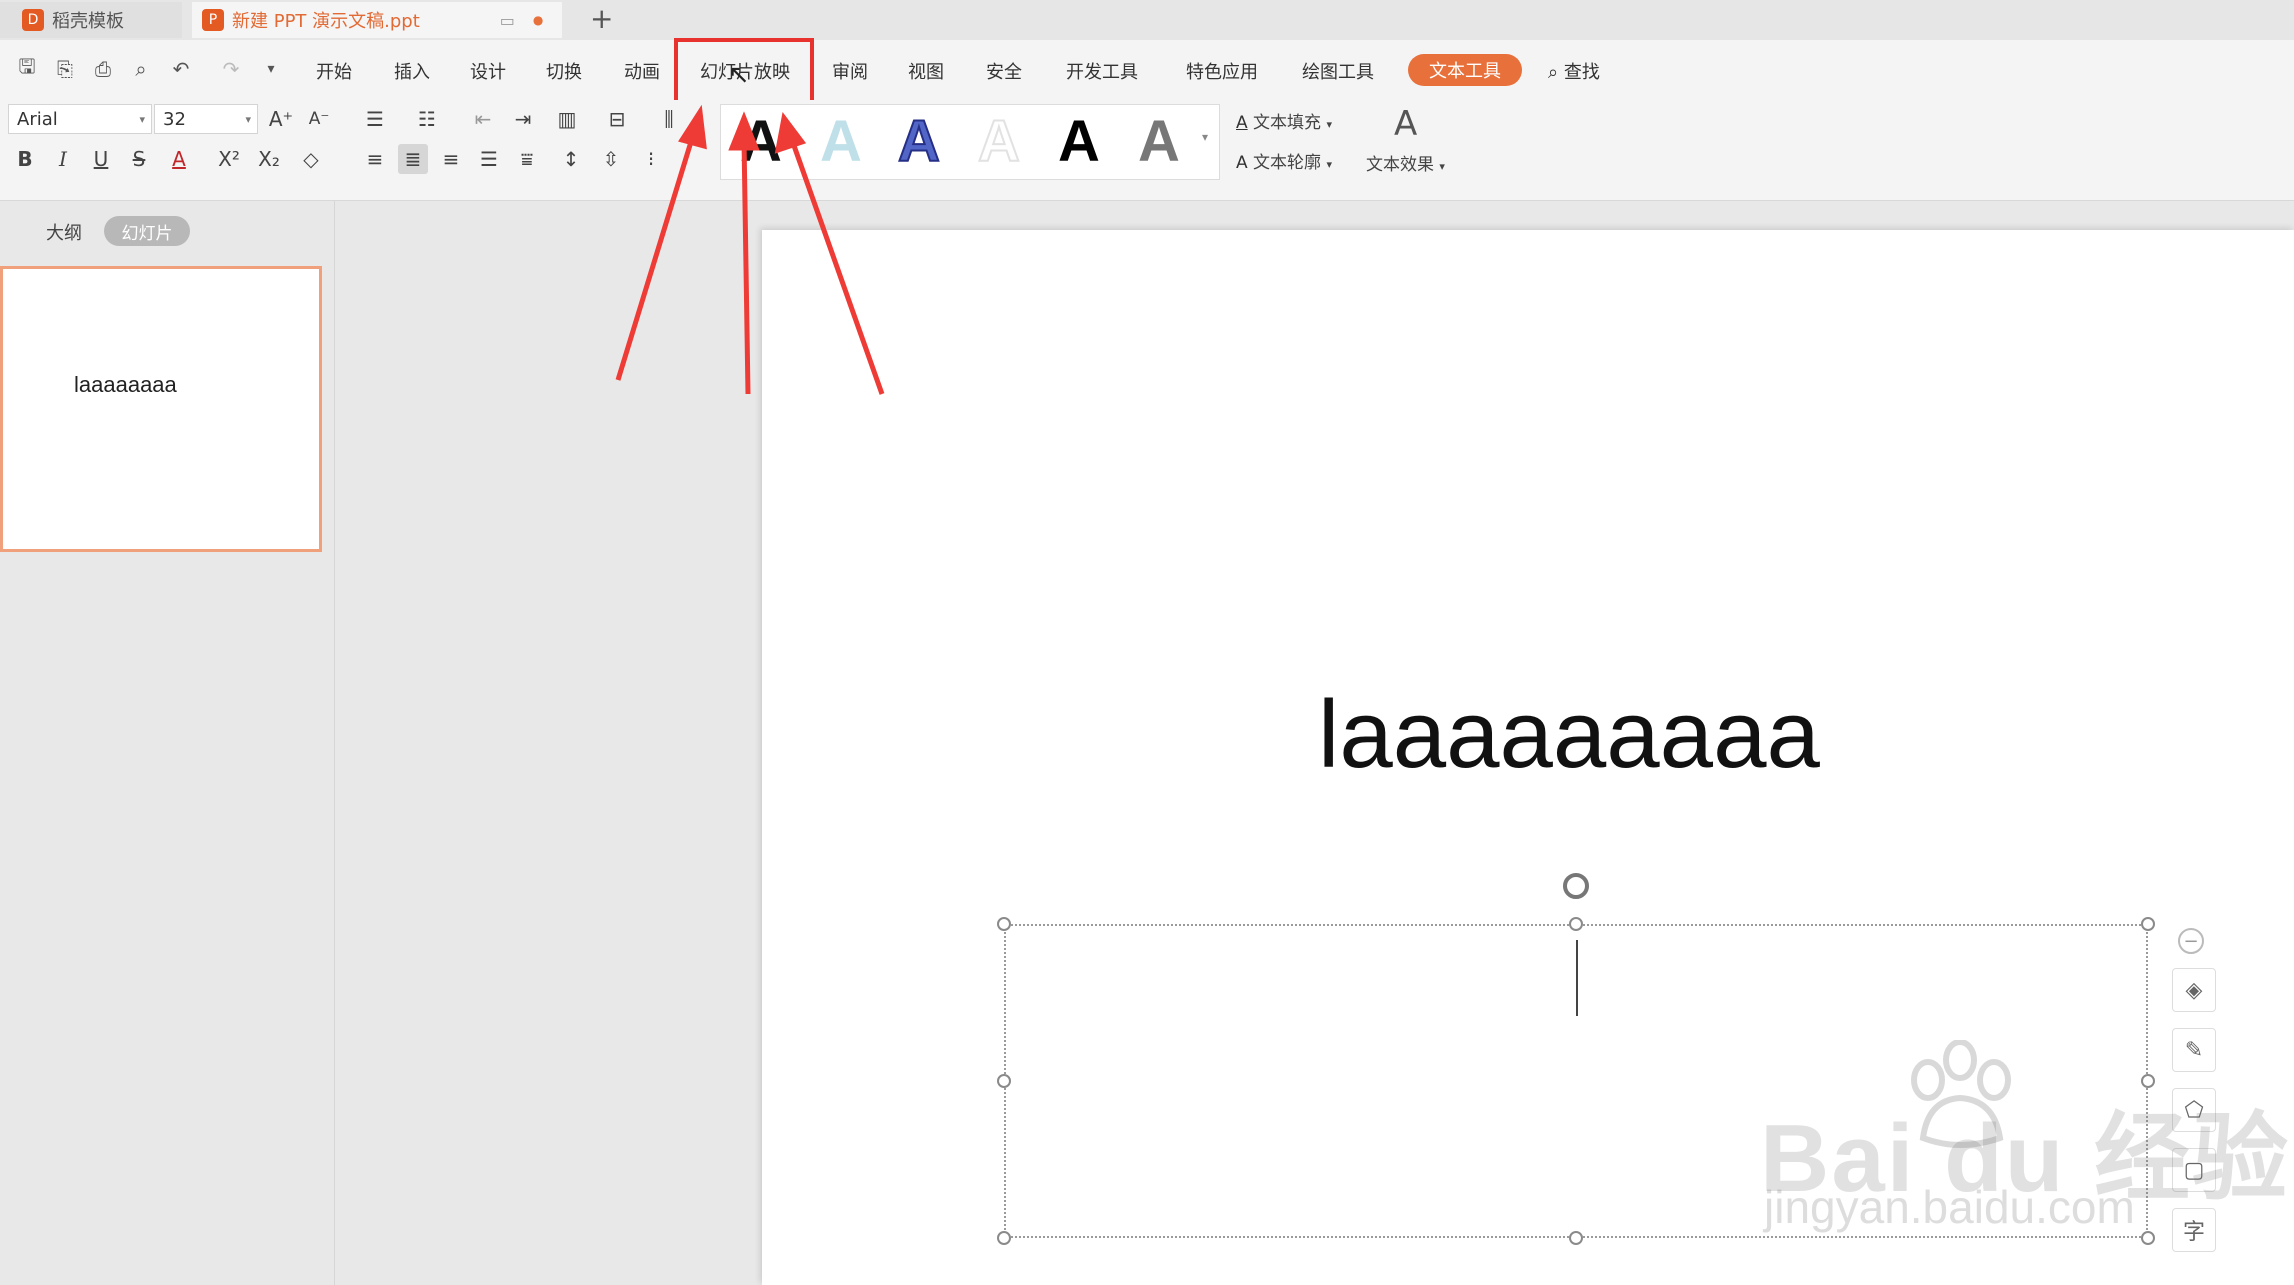 The image size is (2294, 1285). Describe the element at coordinates (790, 132) in the screenshot. I see `arrow-3-head` at that location.